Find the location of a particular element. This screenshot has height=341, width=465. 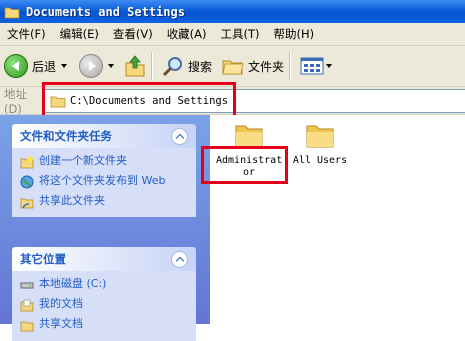

menu-bar: 文件(F) 编辑(E) 查看(V) 收藏(A) 工具(T) 帮助(H) is located at coordinates (232, 34).